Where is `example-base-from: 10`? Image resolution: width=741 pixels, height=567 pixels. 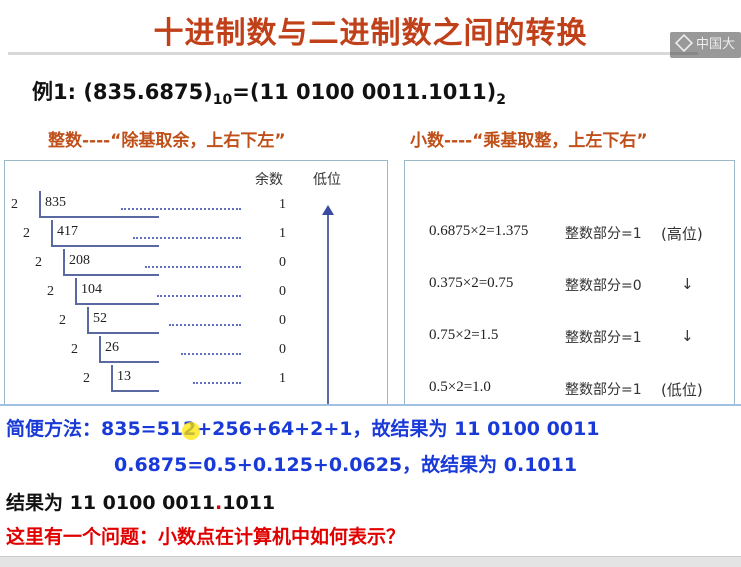
example-base-from: 10 is located at coordinates (222, 100).